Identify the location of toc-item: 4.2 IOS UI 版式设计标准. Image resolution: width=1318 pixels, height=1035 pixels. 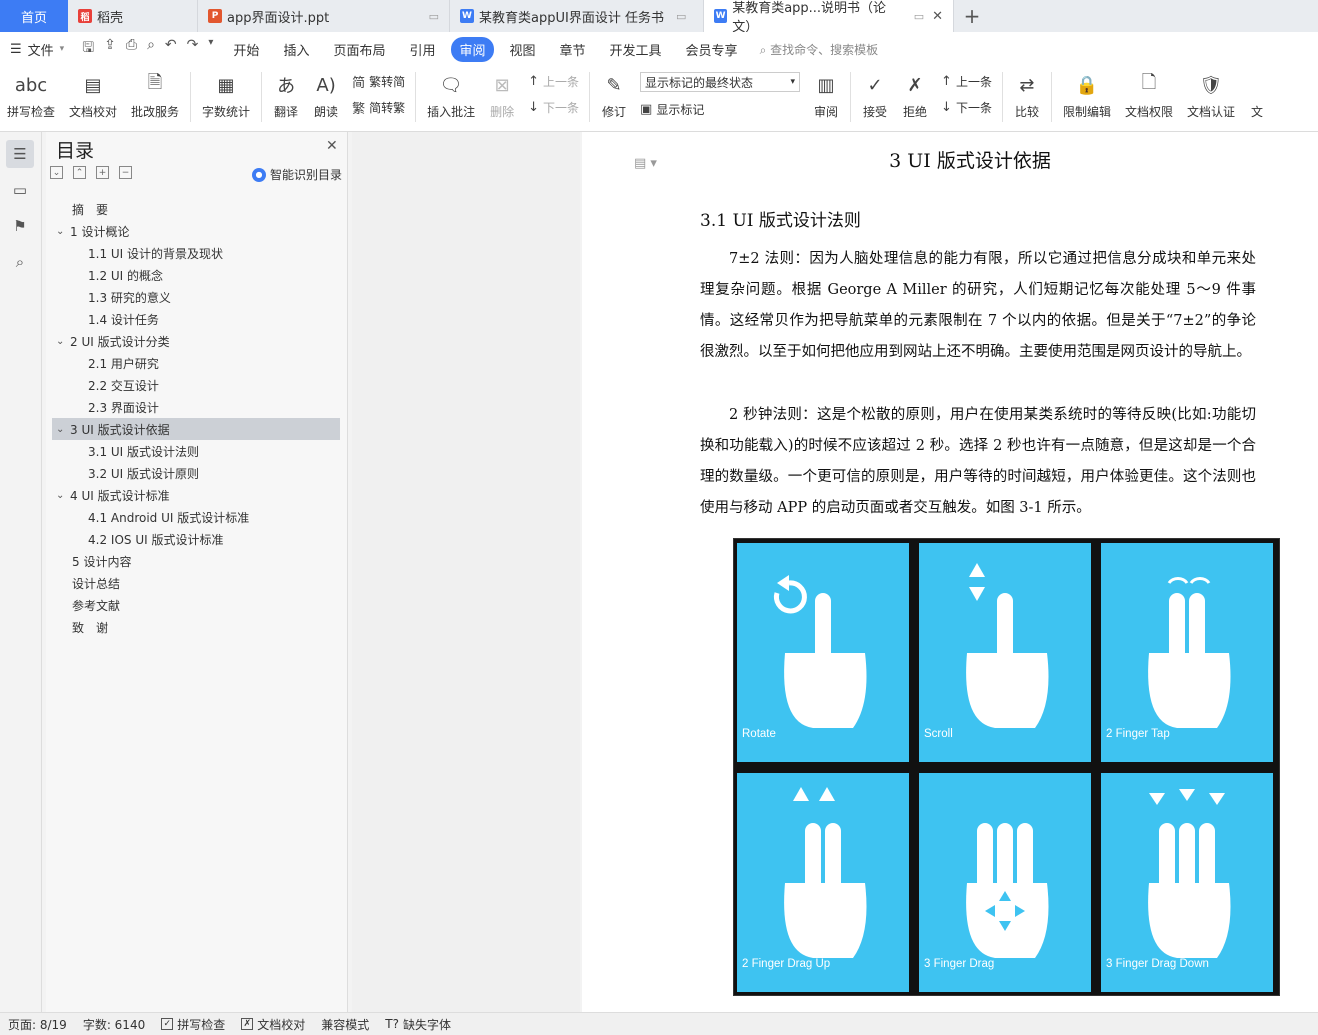
(196, 539).